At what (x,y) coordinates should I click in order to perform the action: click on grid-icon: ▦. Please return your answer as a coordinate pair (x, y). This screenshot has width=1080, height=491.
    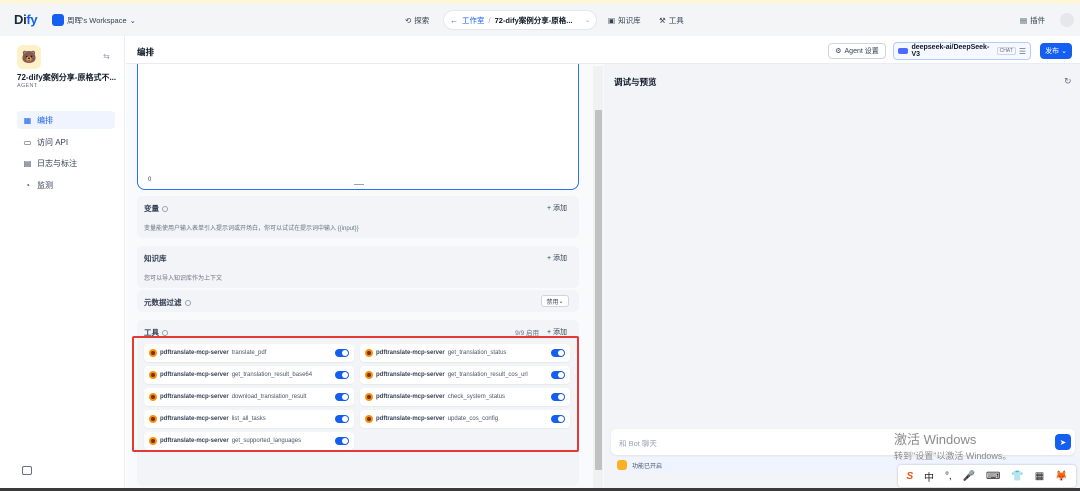
    Looking at the image, I should click on (1039, 476).